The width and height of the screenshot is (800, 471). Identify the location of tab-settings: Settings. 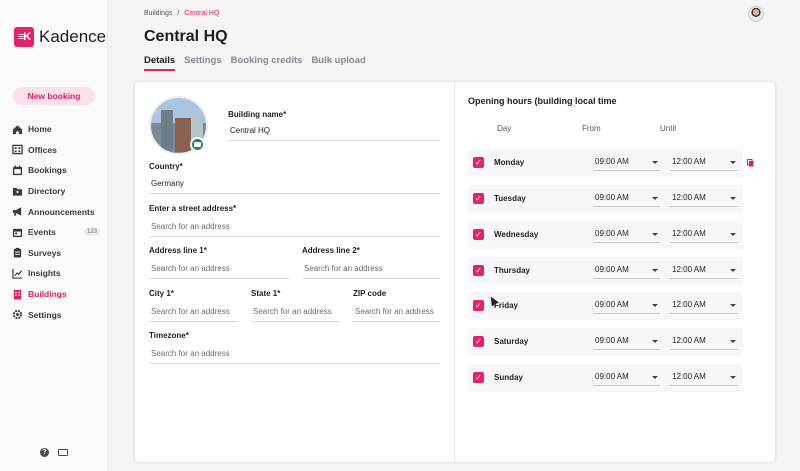
(202, 63).